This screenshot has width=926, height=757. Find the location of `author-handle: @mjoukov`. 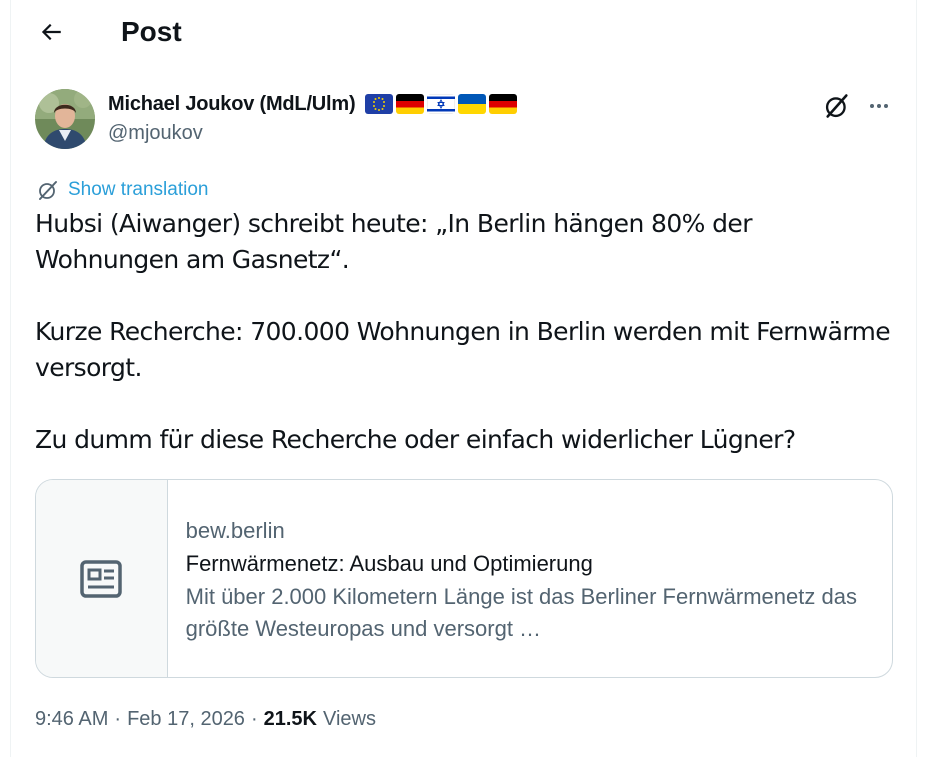

author-handle: @mjoukov is located at coordinates (155, 133).